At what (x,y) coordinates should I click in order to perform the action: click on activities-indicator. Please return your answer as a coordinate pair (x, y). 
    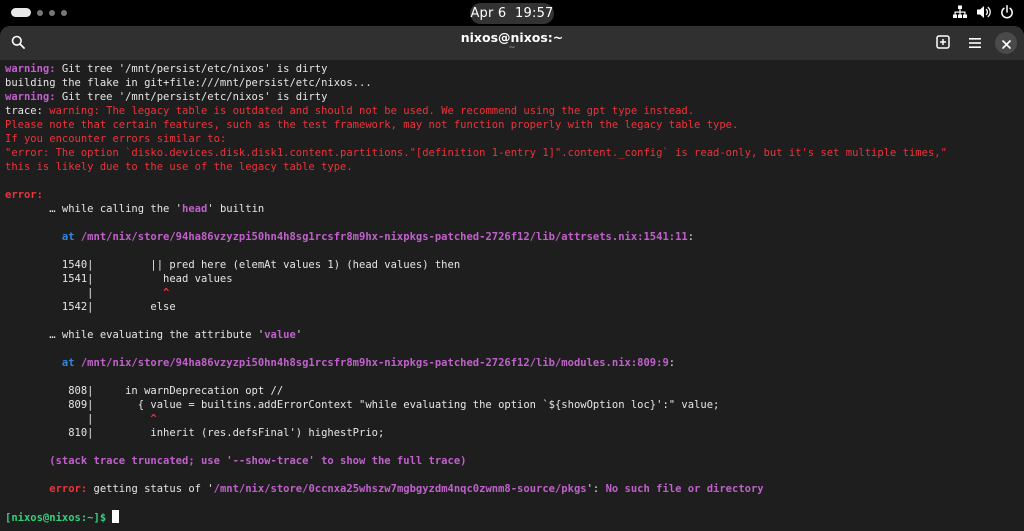
    Looking at the image, I should click on (39, 12).